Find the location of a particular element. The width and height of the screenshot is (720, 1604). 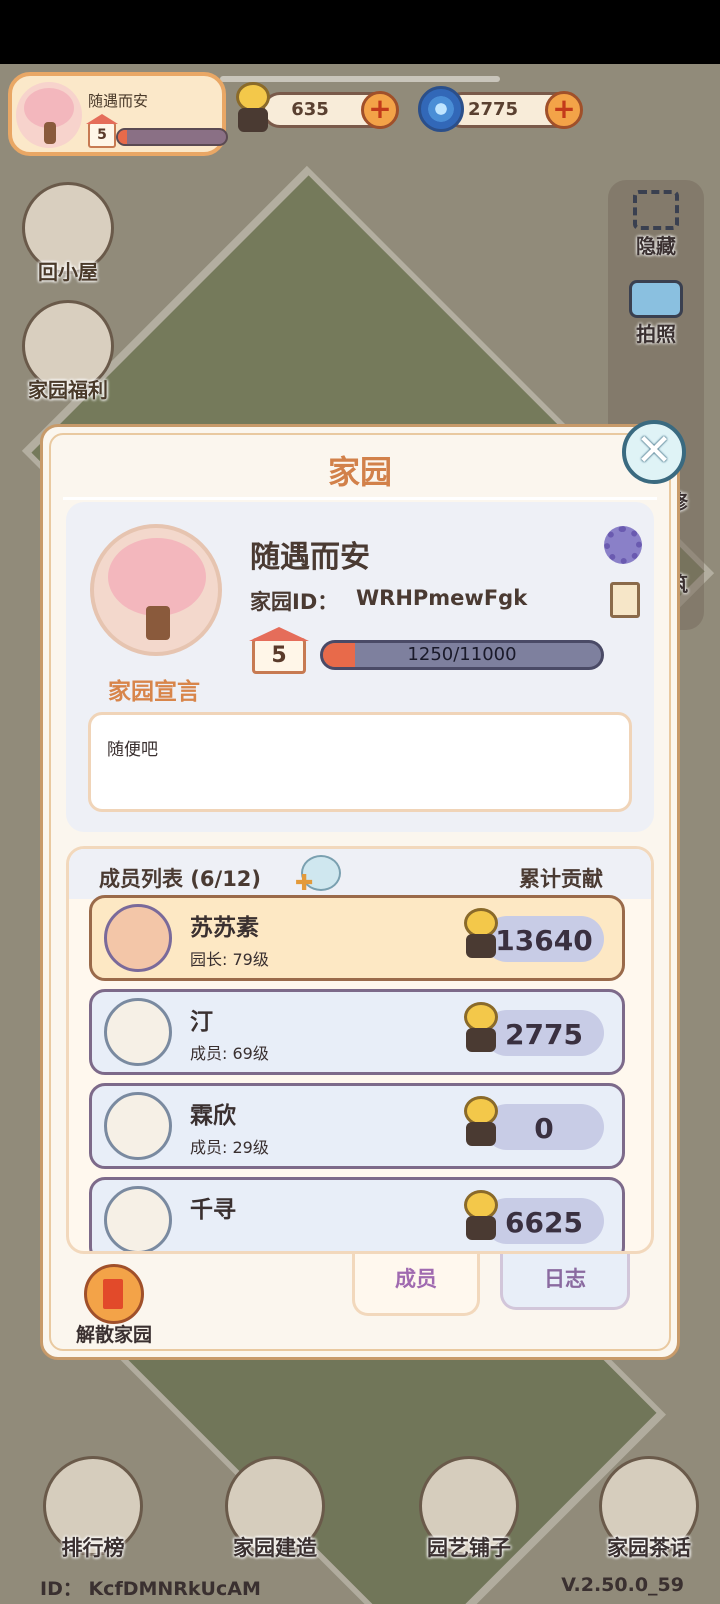

koi-avatar-icon is located at coordinates (138, 1218).